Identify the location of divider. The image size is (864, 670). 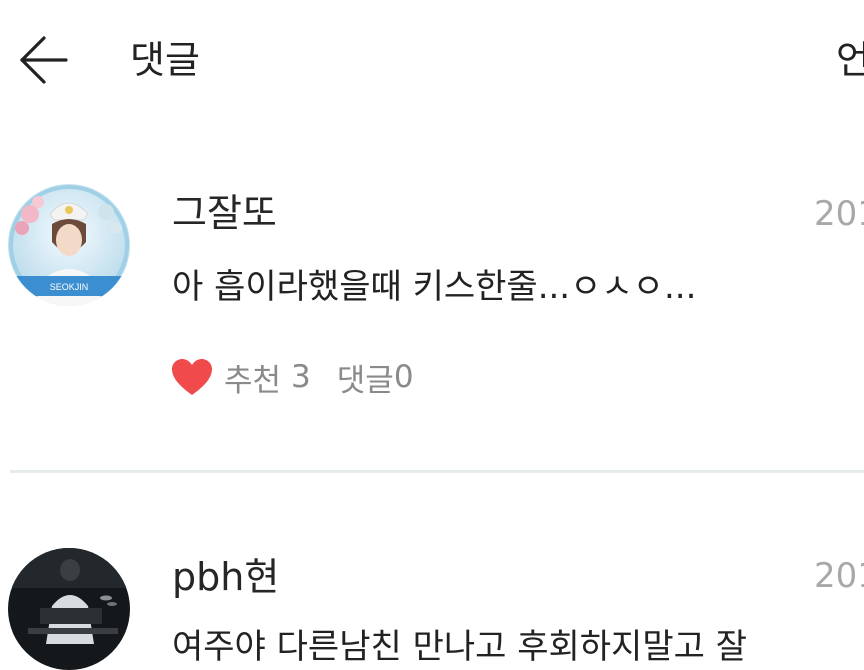
(437, 471).